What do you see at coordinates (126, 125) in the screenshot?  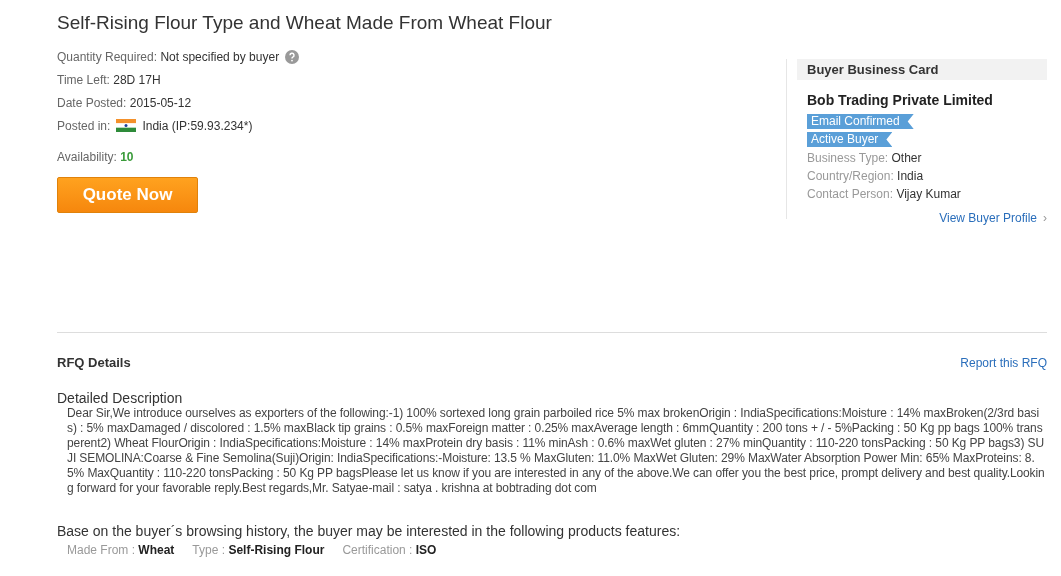 I see `flag-icon` at bounding box center [126, 125].